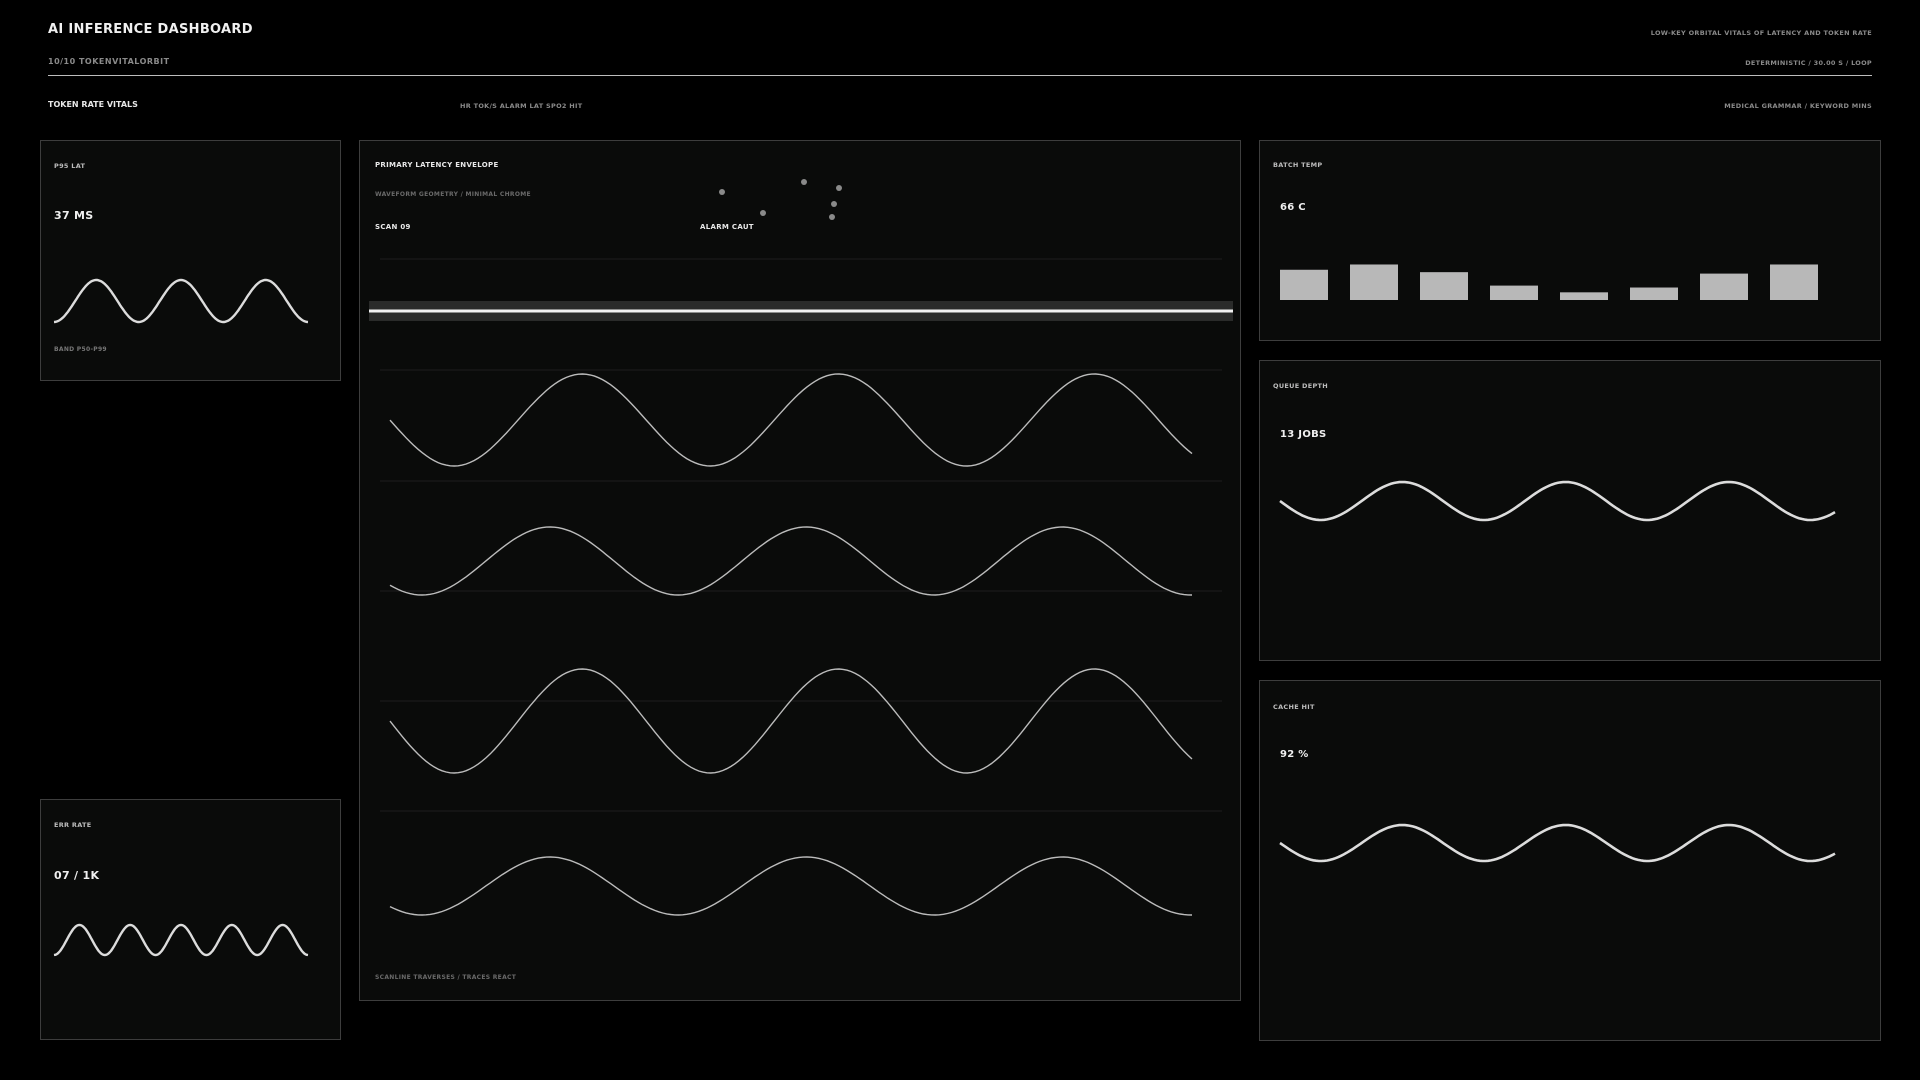 This screenshot has height=1080, width=1920. I want to click on err-trace, so click(181, 940).